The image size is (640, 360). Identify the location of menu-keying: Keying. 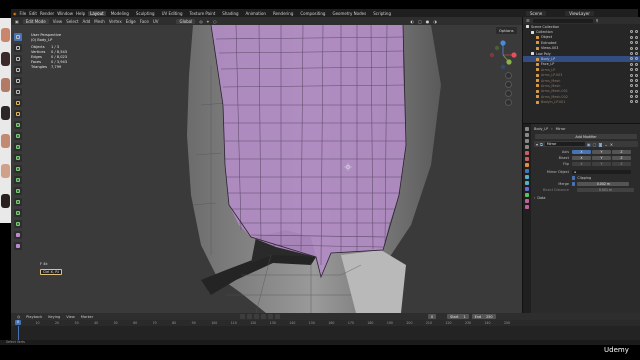
(54, 317).